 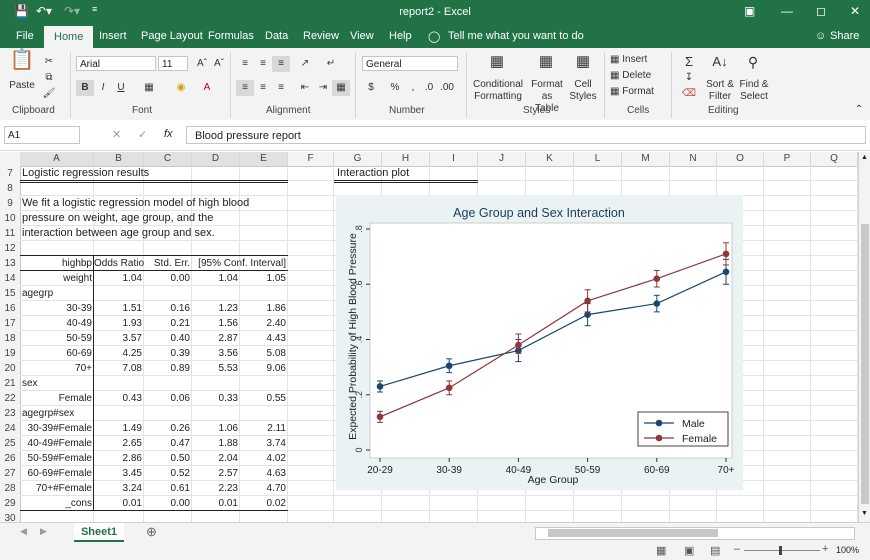 I want to click on table-cell-ci-lower: 2.87, so click(x=215, y=338).